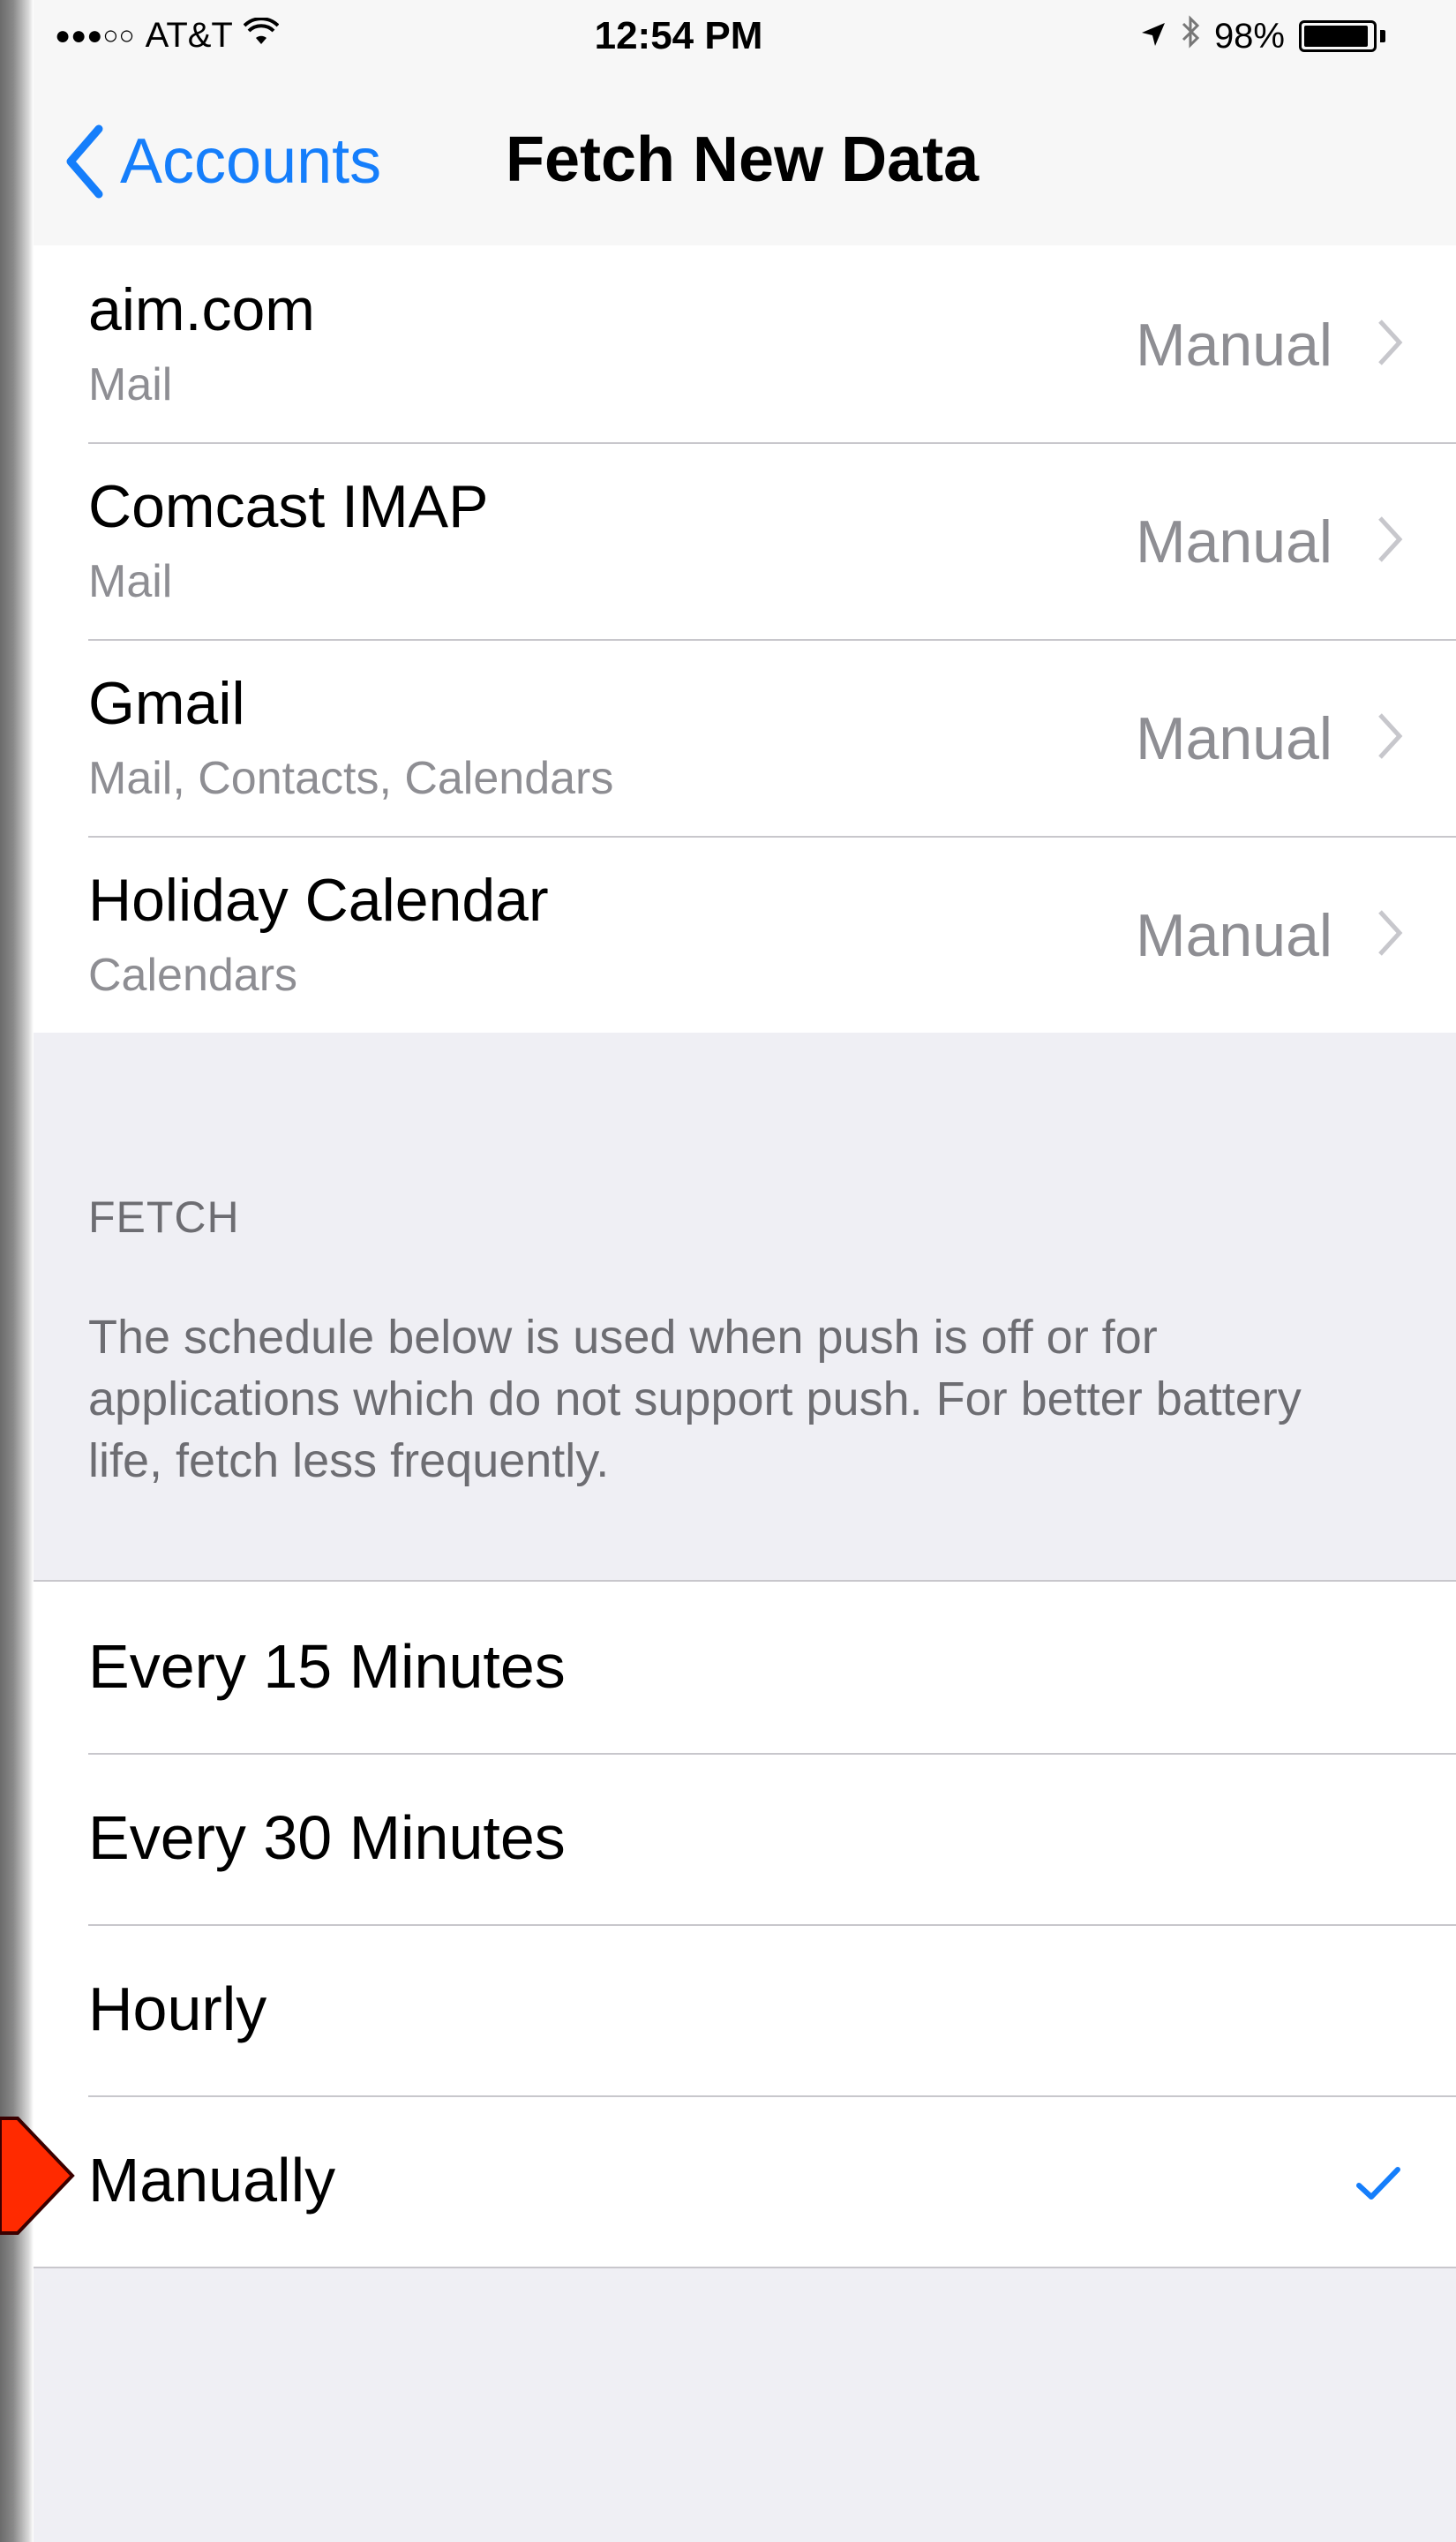 Image resolution: width=1456 pixels, height=2542 pixels. I want to click on fetch-option-hourly: Hourly, so click(745, 2010).